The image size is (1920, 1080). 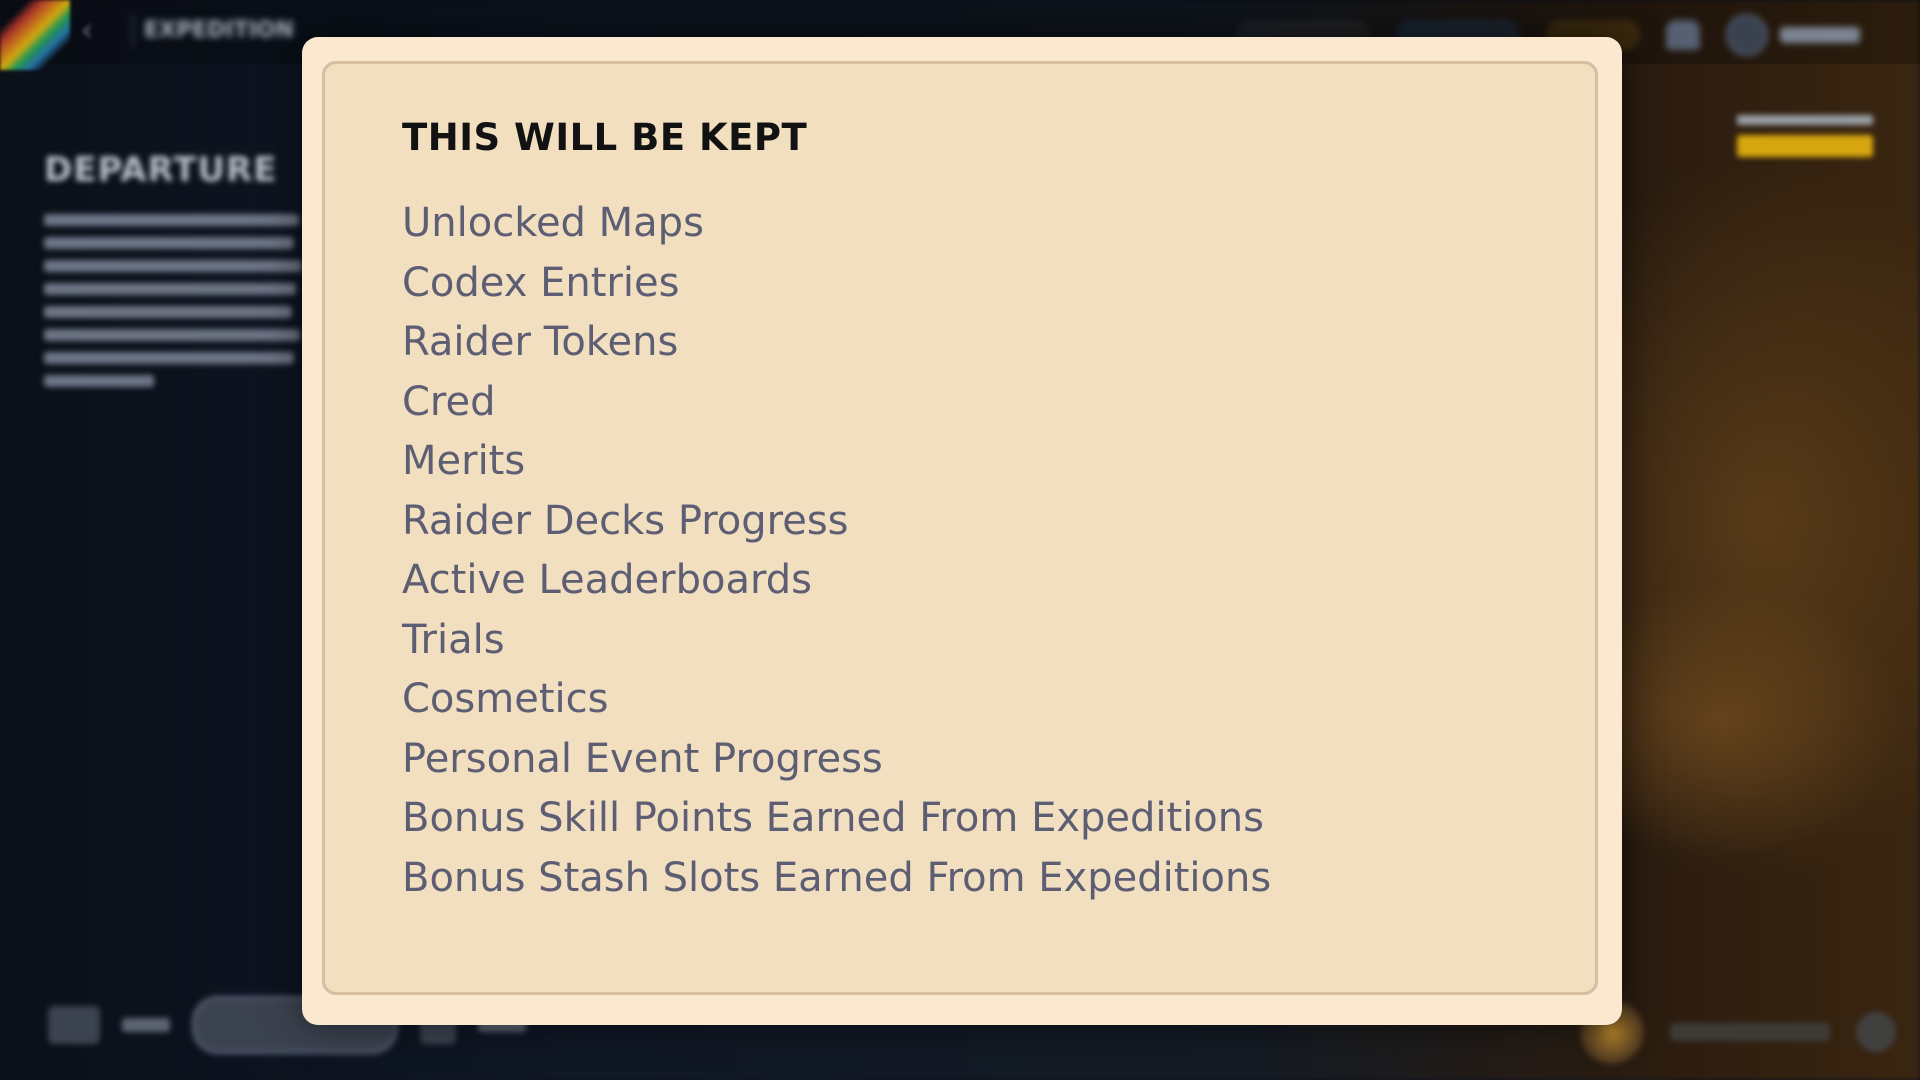 I want to click on list-item: Raider Tokens, so click(x=540, y=342).